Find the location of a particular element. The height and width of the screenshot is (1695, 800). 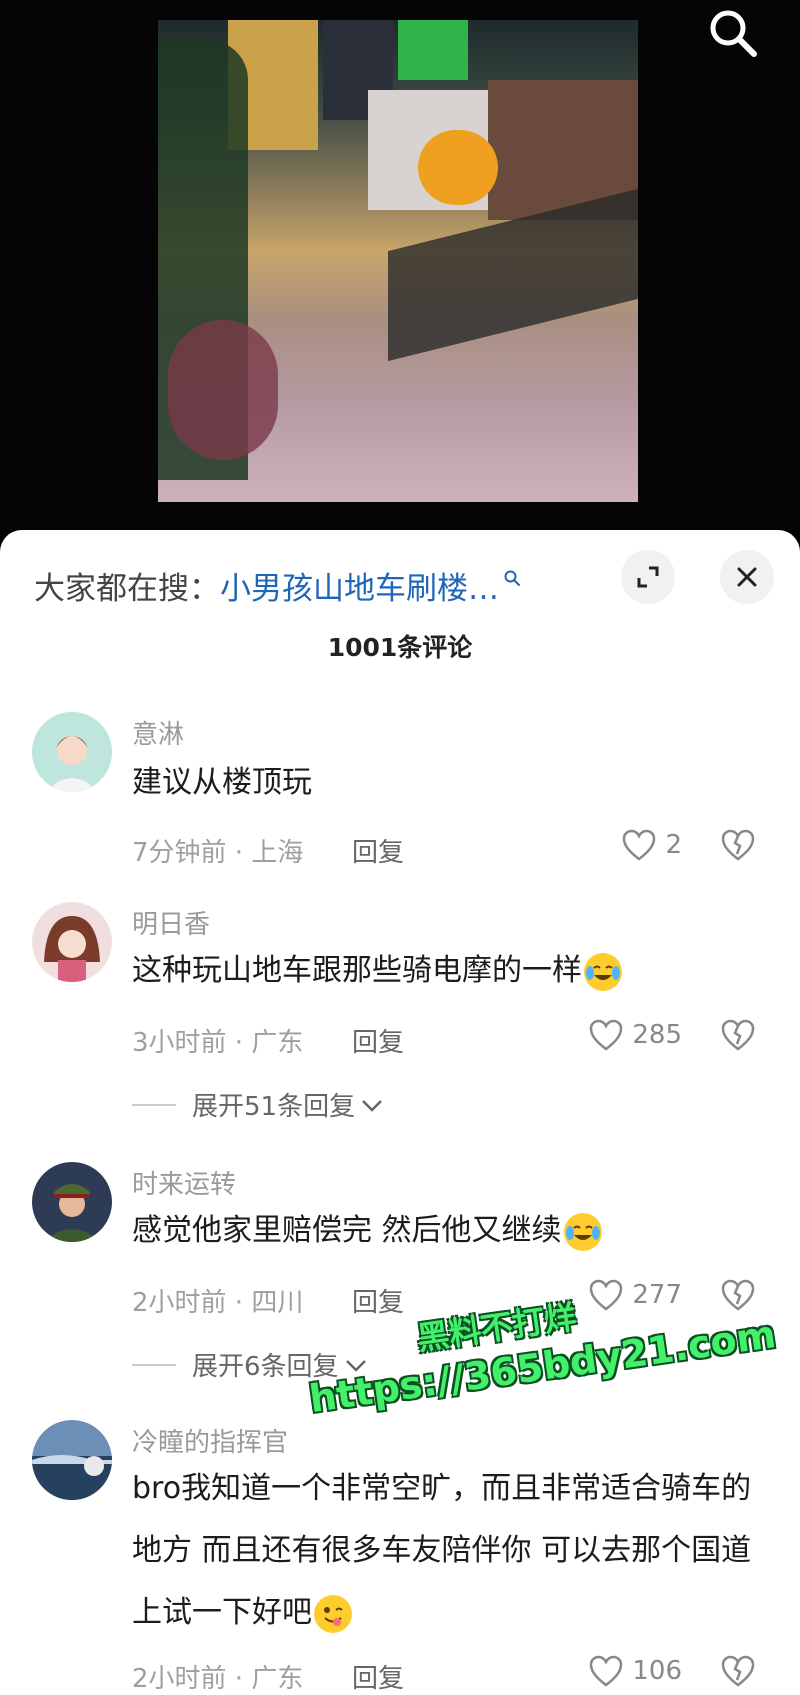

comment-item: 意淋 建议从楼顶玩 7分钟前 · 上海 回复 2 is located at coordinates (400, 802).